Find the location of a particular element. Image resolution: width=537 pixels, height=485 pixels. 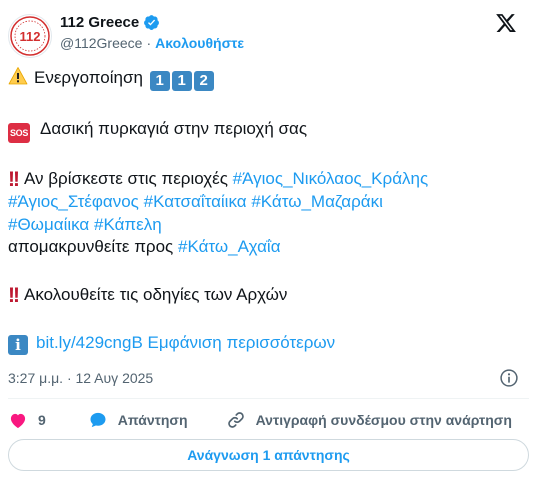

hashtag-link: #Κάτω_Αχαΐα is located at coordinates (229, 246).